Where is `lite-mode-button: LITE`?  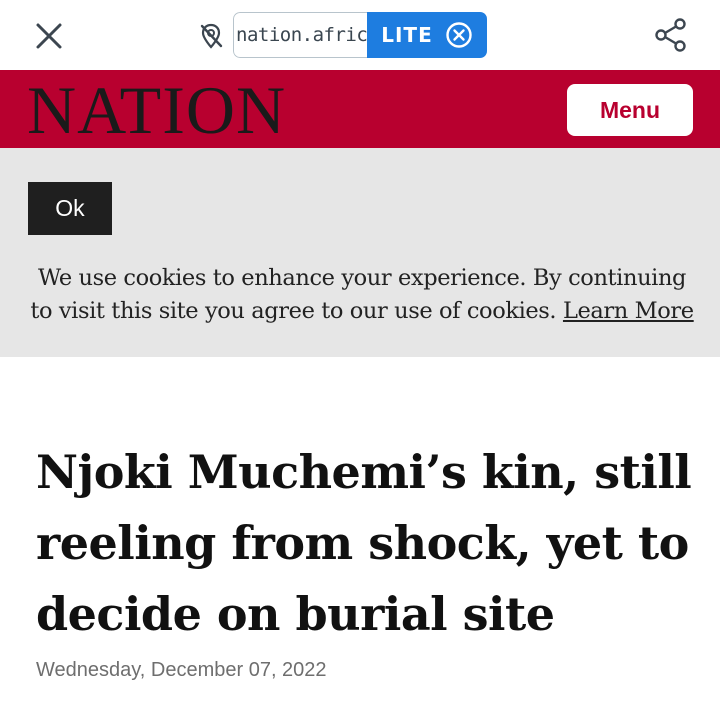 lite-mode-button: LITE is located at coordinates (427, 35).